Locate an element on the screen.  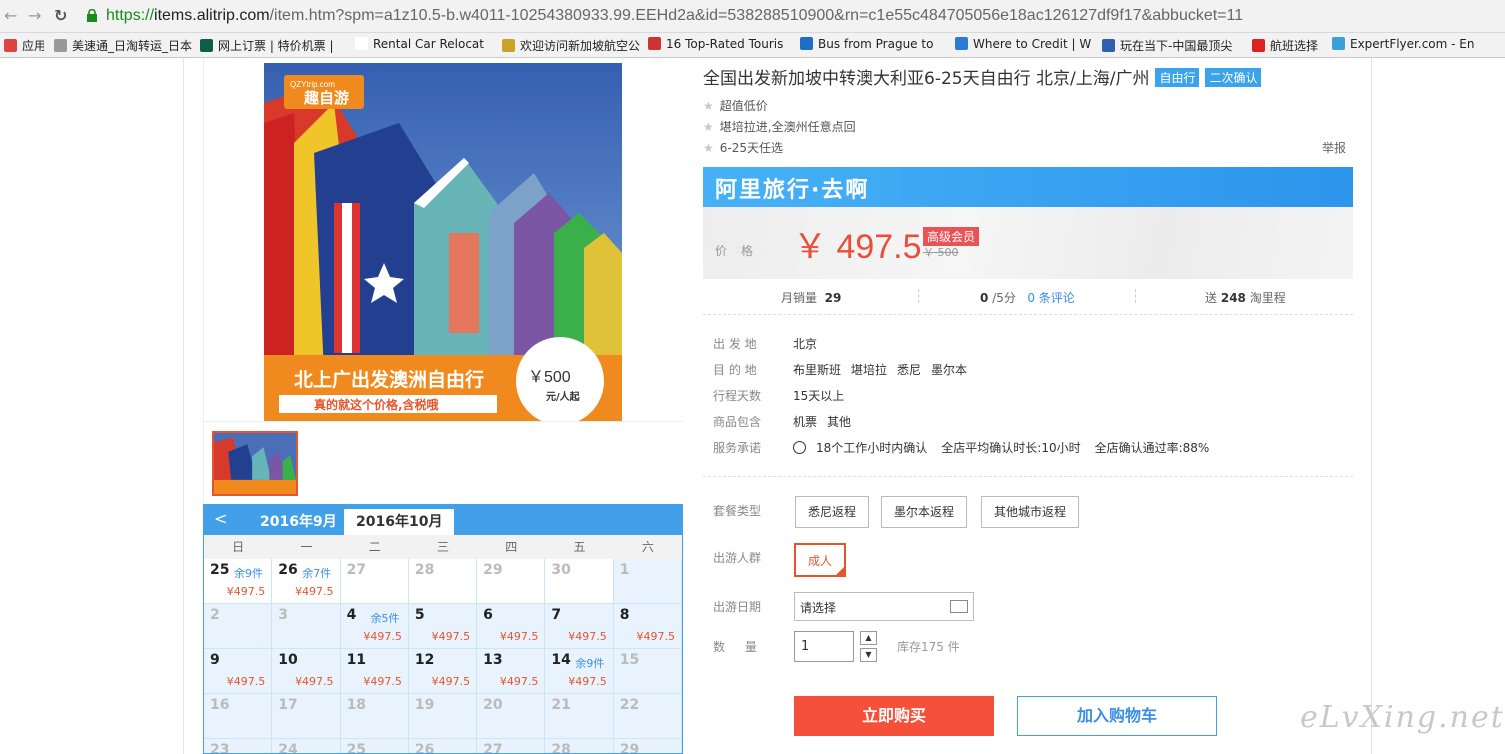
date-placeholder: 请选择 is located at coordinates (818, 608).